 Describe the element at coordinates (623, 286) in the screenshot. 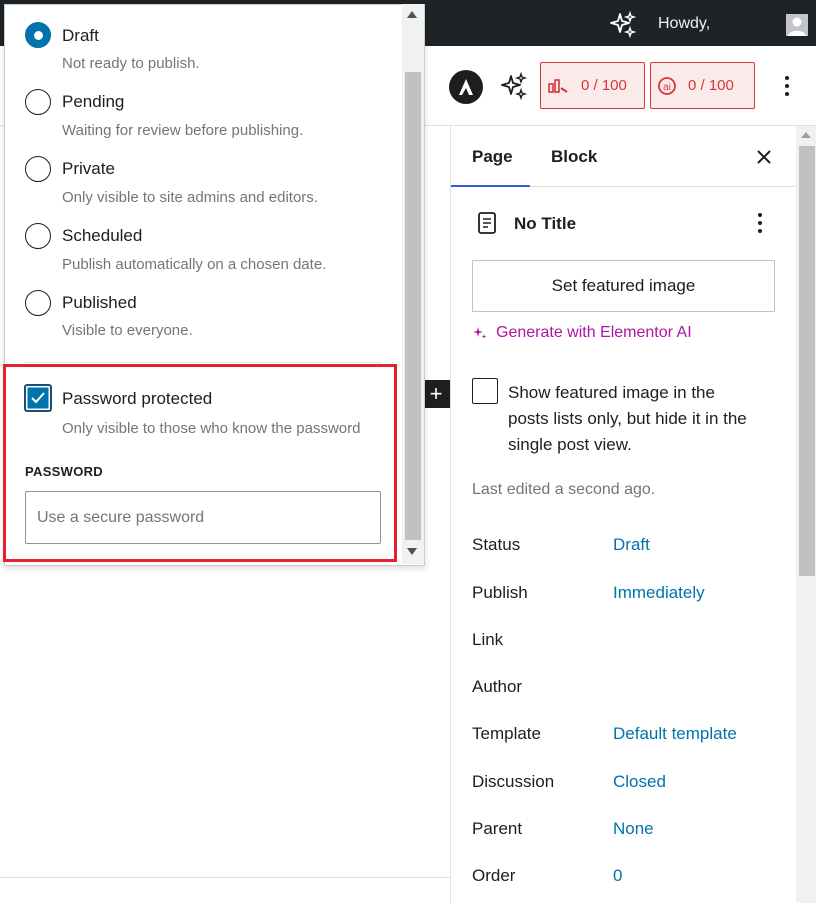

I see `set-featured-image-button: Set featured image` at that location.